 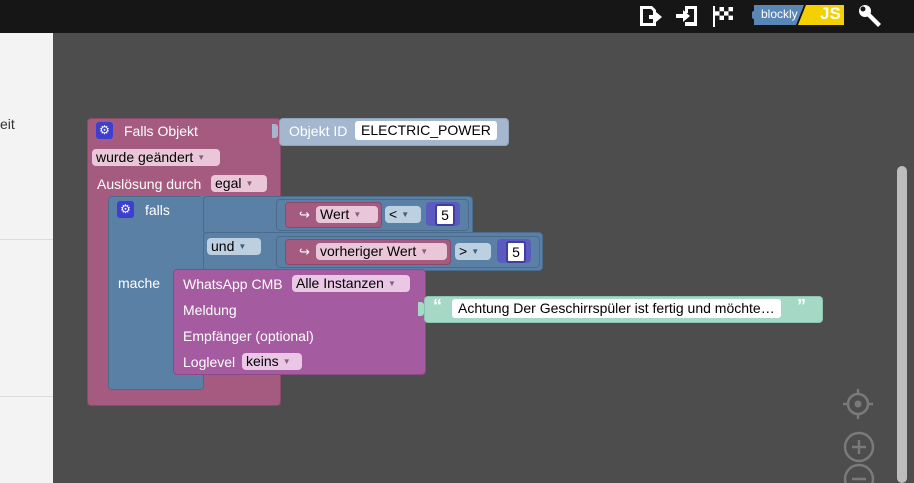 I want to click on object-id-label: Objekt ID, so click(x=318, y=131).